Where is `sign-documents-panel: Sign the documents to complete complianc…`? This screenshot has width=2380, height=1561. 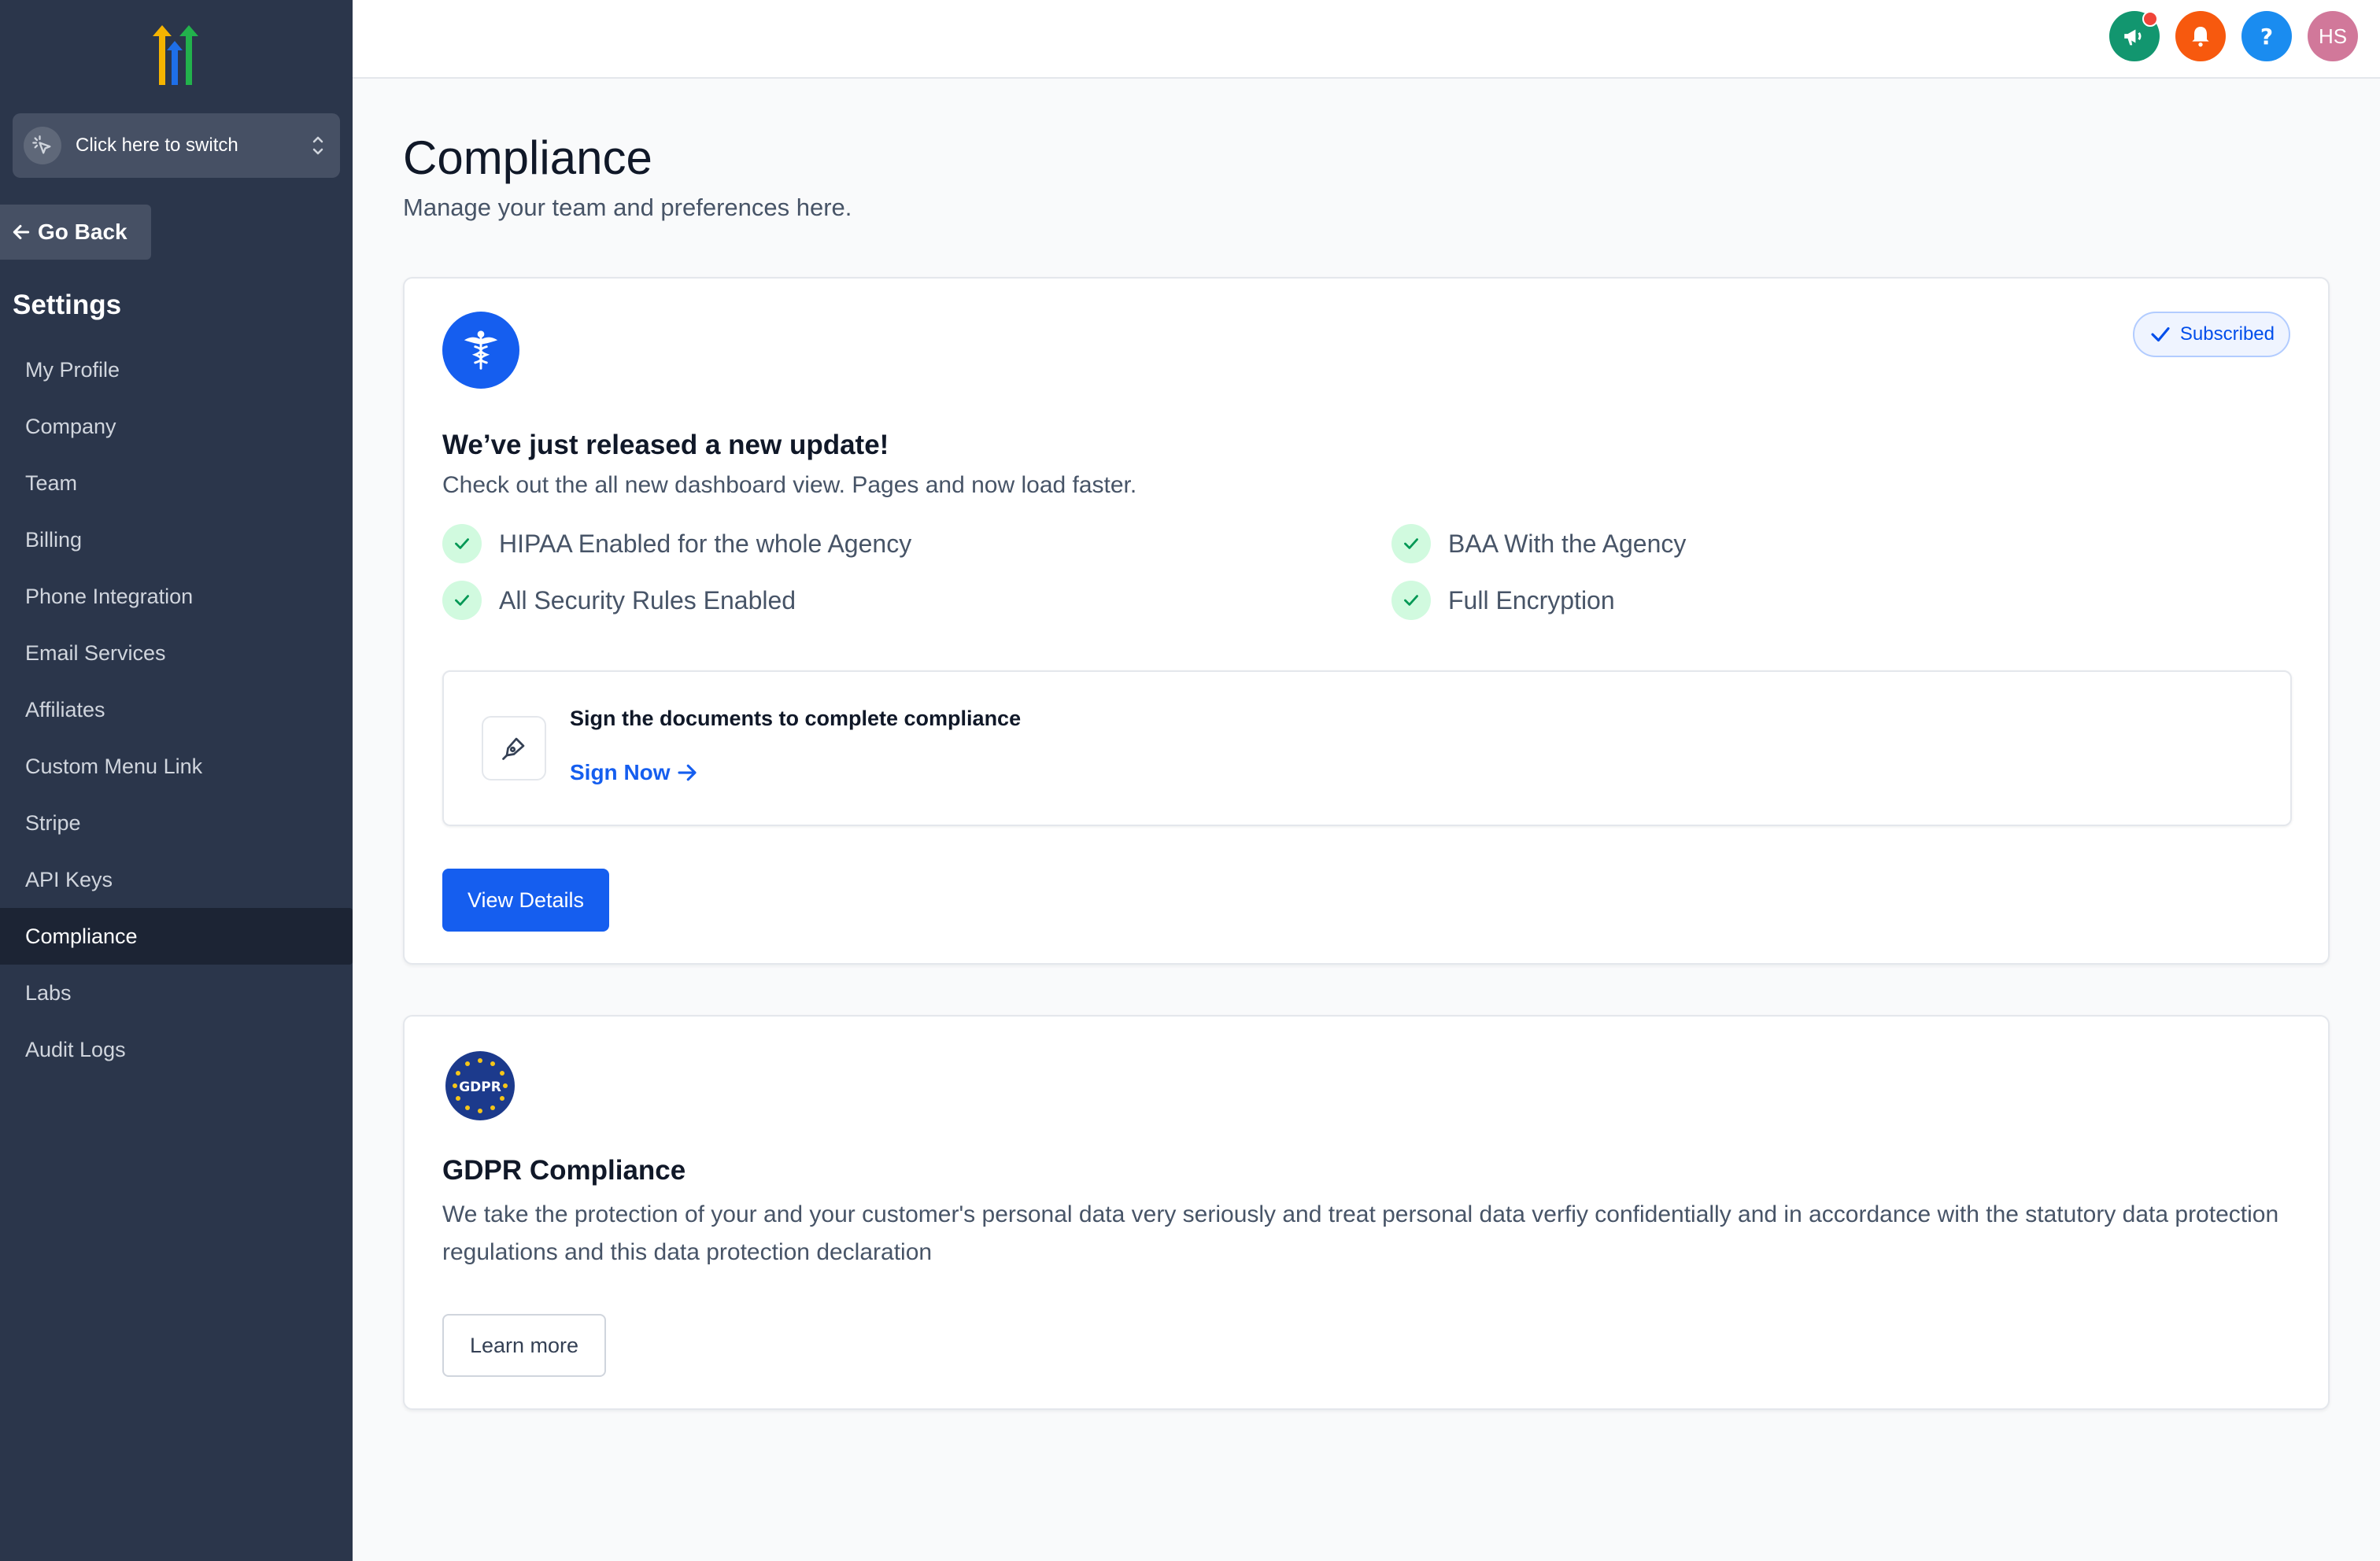 sign-documents-panel: Sign the documents to complete complianc… is located at coordinates (1367, 748).